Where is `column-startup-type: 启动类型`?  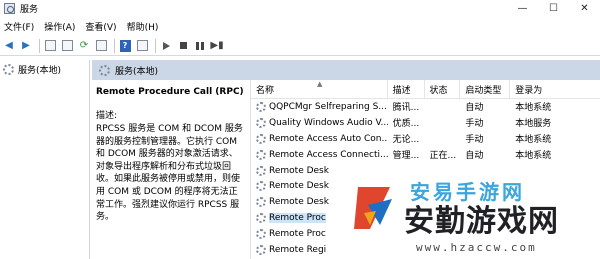 column-startup-type: 启动类型 is located at coordinates (485, 89).